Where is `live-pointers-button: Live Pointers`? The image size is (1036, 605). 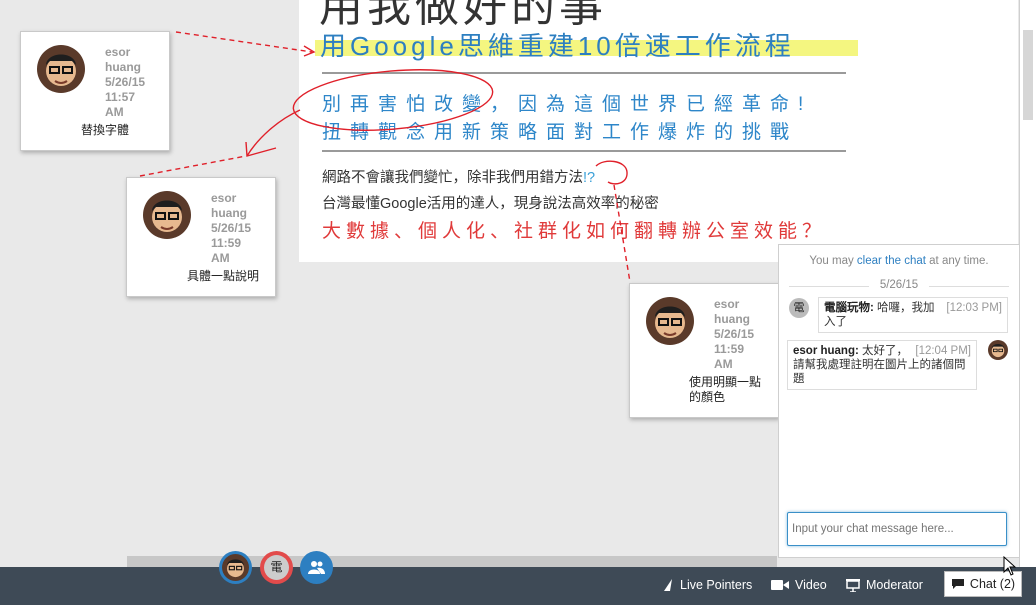
live-pointers-button: Live Pointers is located at coordinates (707, 585).